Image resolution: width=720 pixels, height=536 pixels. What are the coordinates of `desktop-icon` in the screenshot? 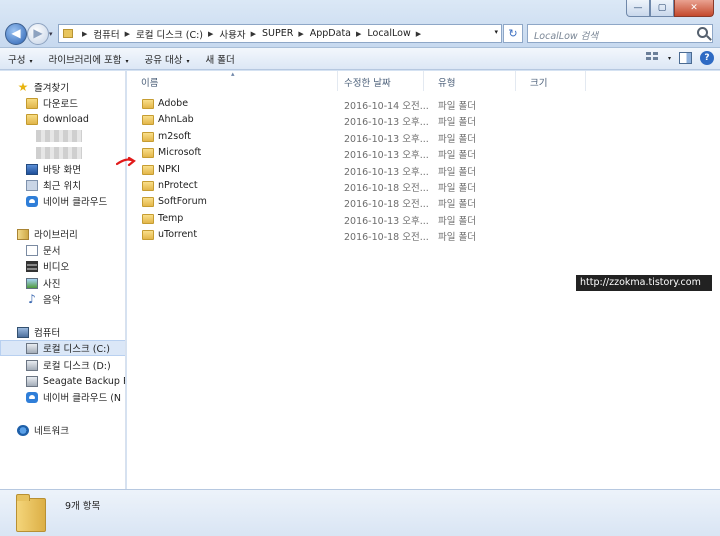 It's located at (32, 169).